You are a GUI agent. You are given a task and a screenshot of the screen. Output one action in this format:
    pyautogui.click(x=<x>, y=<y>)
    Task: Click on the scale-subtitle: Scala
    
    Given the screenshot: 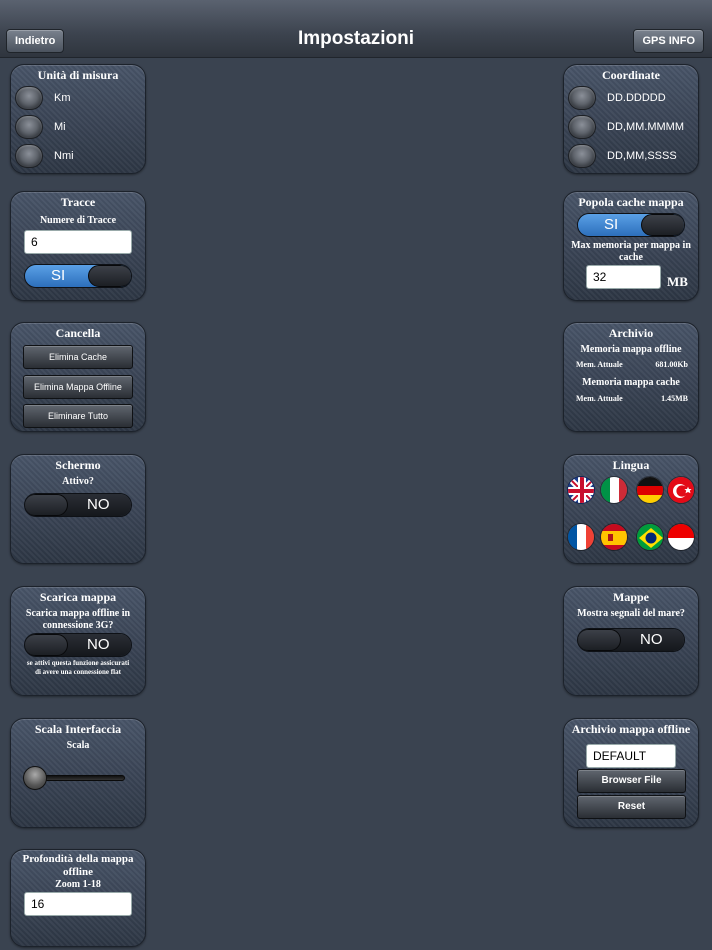 What is the action you would take?
    pyautogui.click(x=78, y=745)
    